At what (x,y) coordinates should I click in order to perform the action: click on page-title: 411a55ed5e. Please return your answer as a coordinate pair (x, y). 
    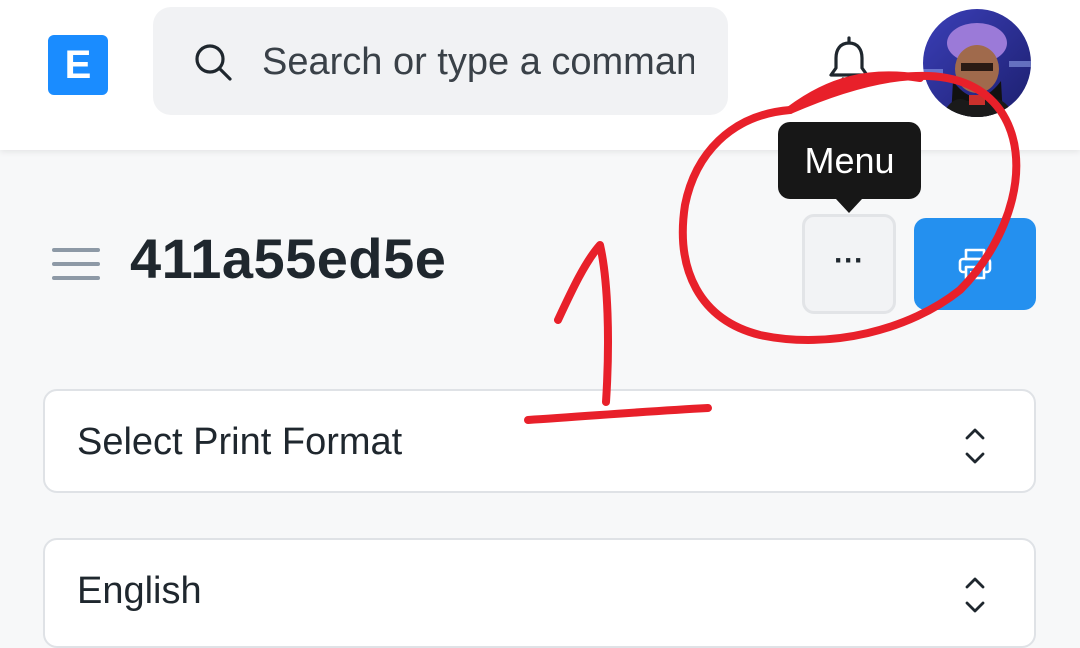
    Looking at the image, I should click on (288, 258).